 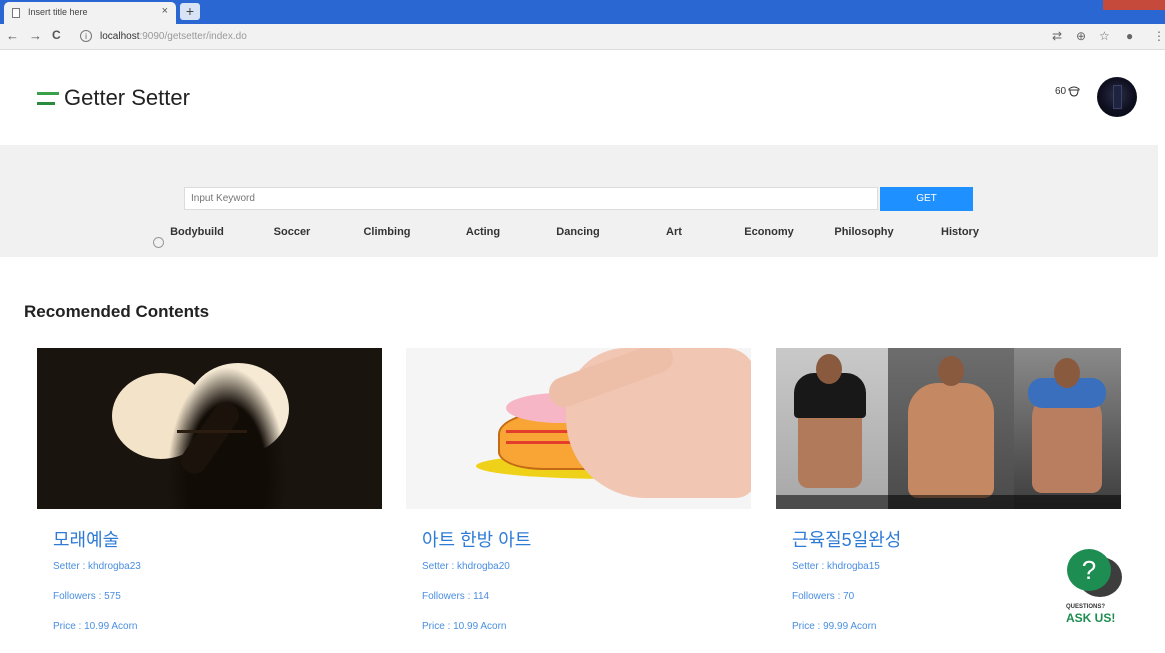 I want to click on acorn-icon, so click(x=1074, y=91).